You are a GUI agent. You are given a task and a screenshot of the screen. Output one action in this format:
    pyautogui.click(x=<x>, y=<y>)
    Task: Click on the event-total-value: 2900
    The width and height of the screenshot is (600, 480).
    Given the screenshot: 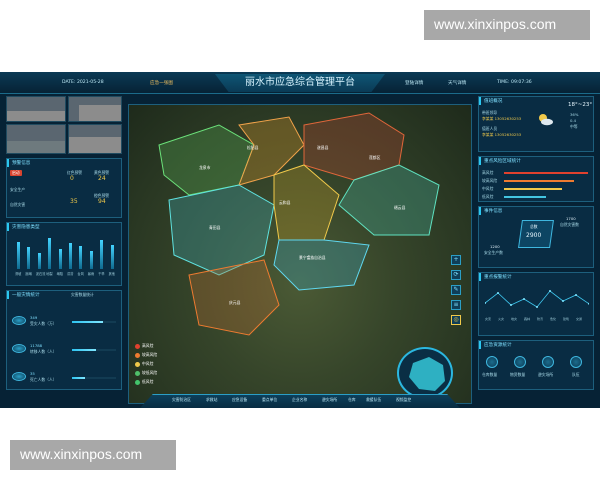 What is the action you would take?
    pyautogui.click(x=534, y=235)
    